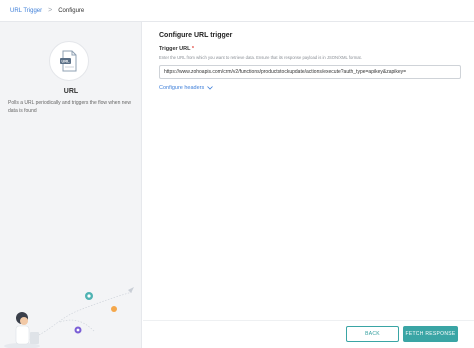  I want to click on icon-label: URL, so click(65, 61).